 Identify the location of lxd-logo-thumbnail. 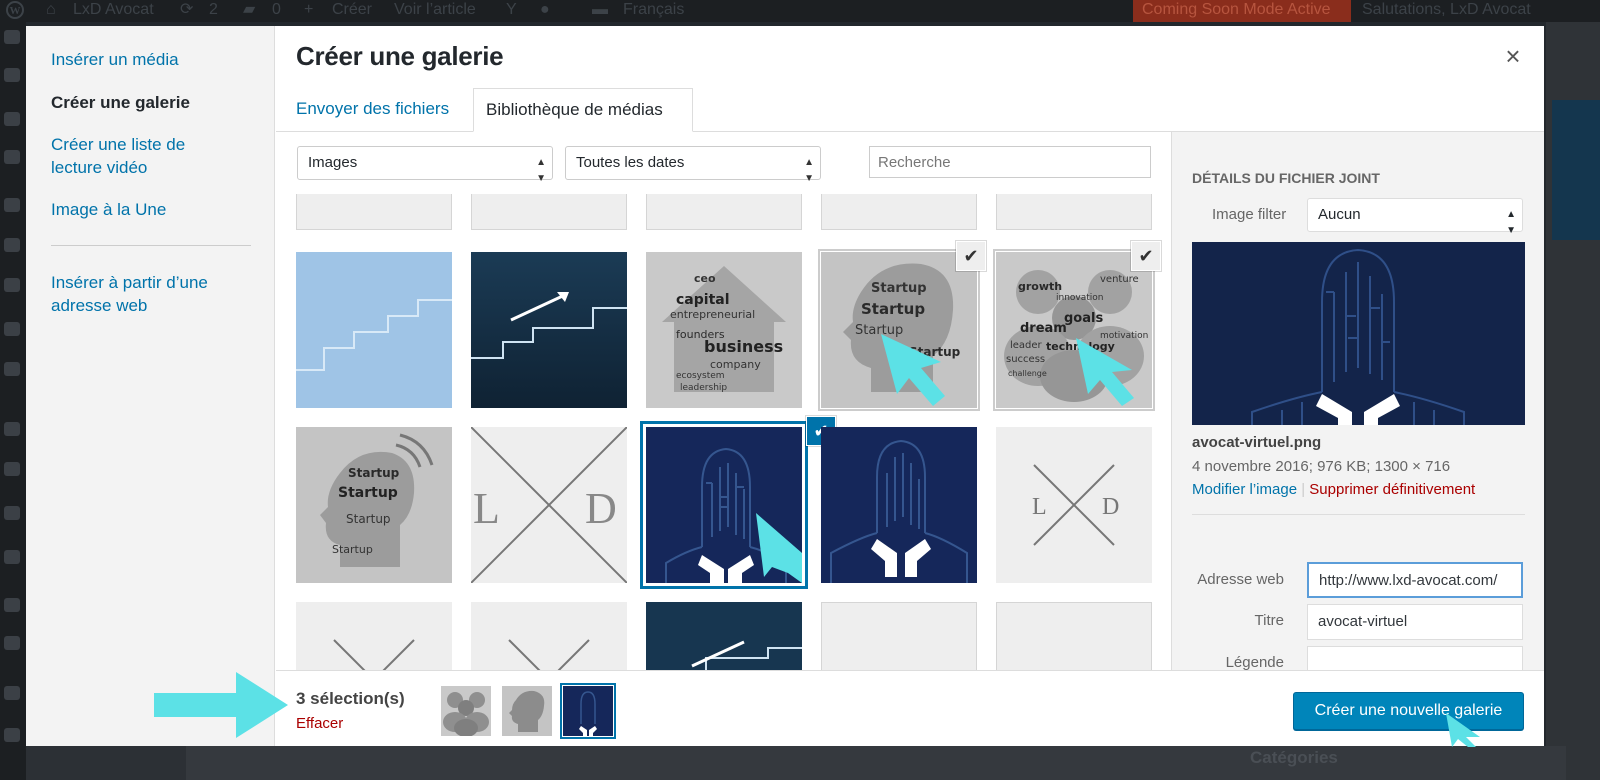
(549, 636).